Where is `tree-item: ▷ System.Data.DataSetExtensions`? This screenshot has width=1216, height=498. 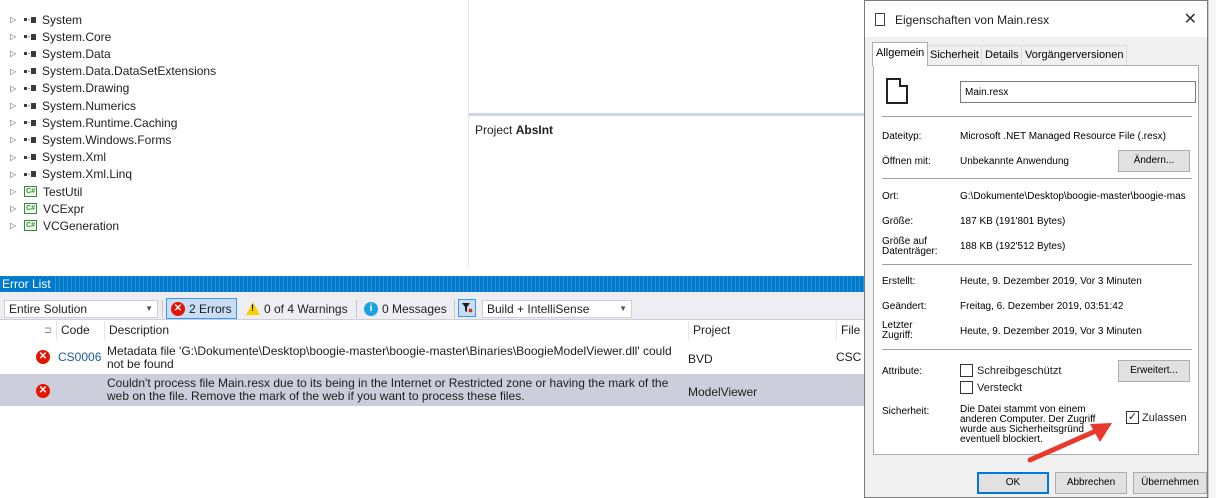 tree-item: ▷ System.Data.DataSetExtensions is located at coordinates (108, 71).